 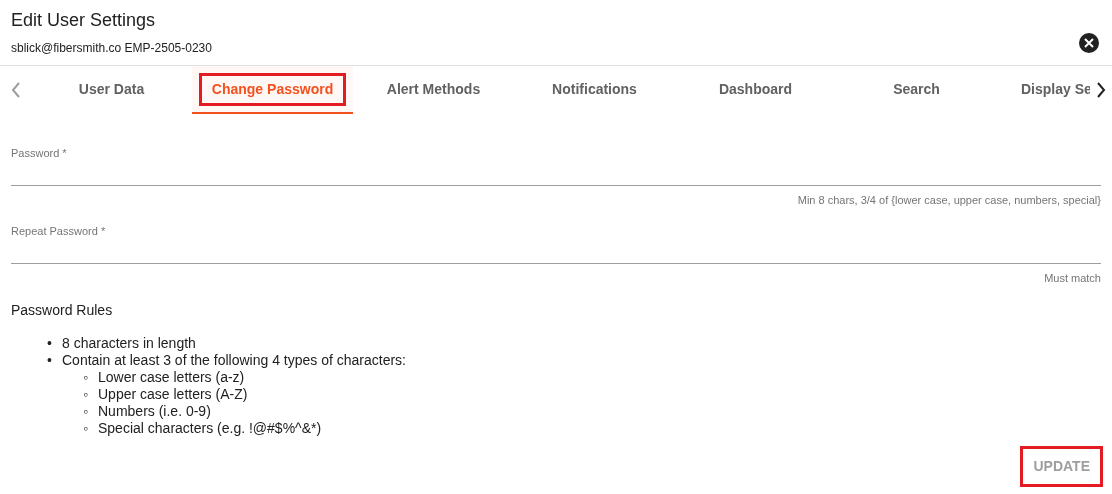 What do you see at coordinates (594, 90) in the screenshot?
I see `tab: Notifications` at bounding box center [594, 90].